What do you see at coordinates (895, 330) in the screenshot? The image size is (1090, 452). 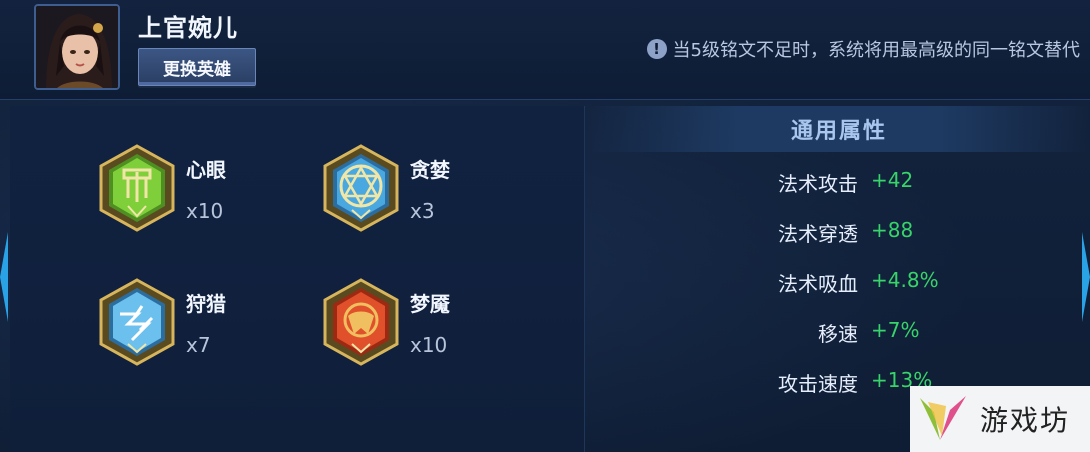 I see `stat-value: +7%` at bounding box center [895, 330].